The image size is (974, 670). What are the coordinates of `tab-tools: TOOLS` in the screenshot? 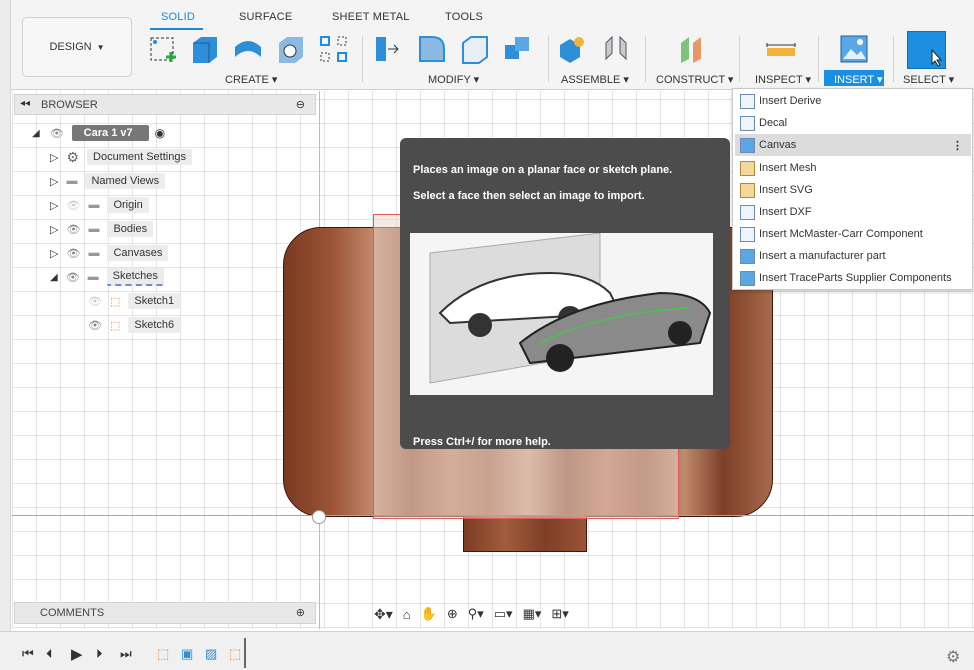 It's located at (464, 17).